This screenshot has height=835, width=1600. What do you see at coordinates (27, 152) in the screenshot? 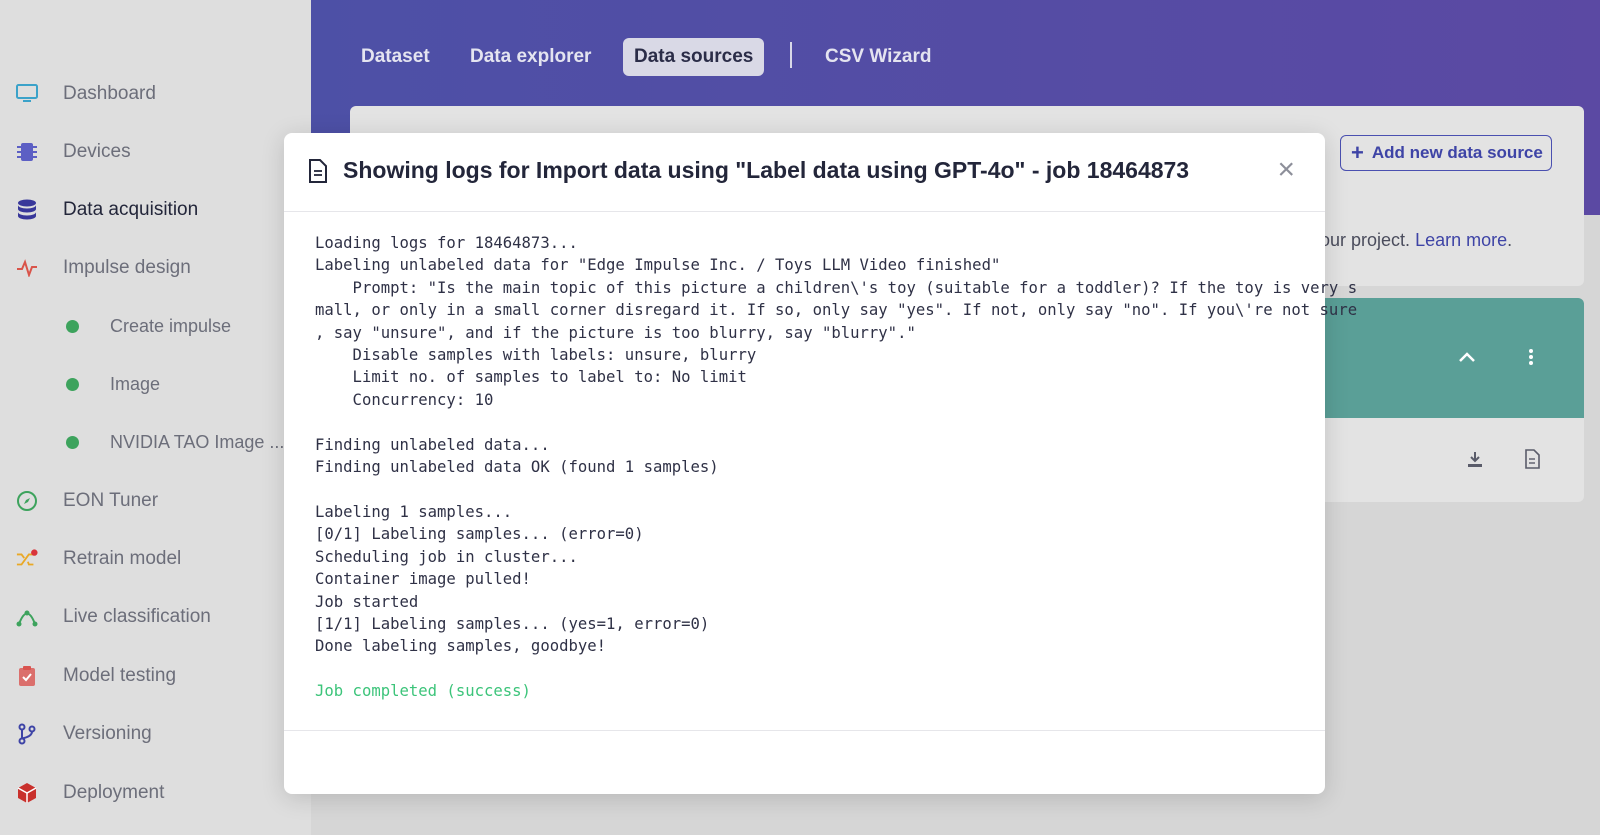
I see `chip-icon` at bounding box center [27, 152].